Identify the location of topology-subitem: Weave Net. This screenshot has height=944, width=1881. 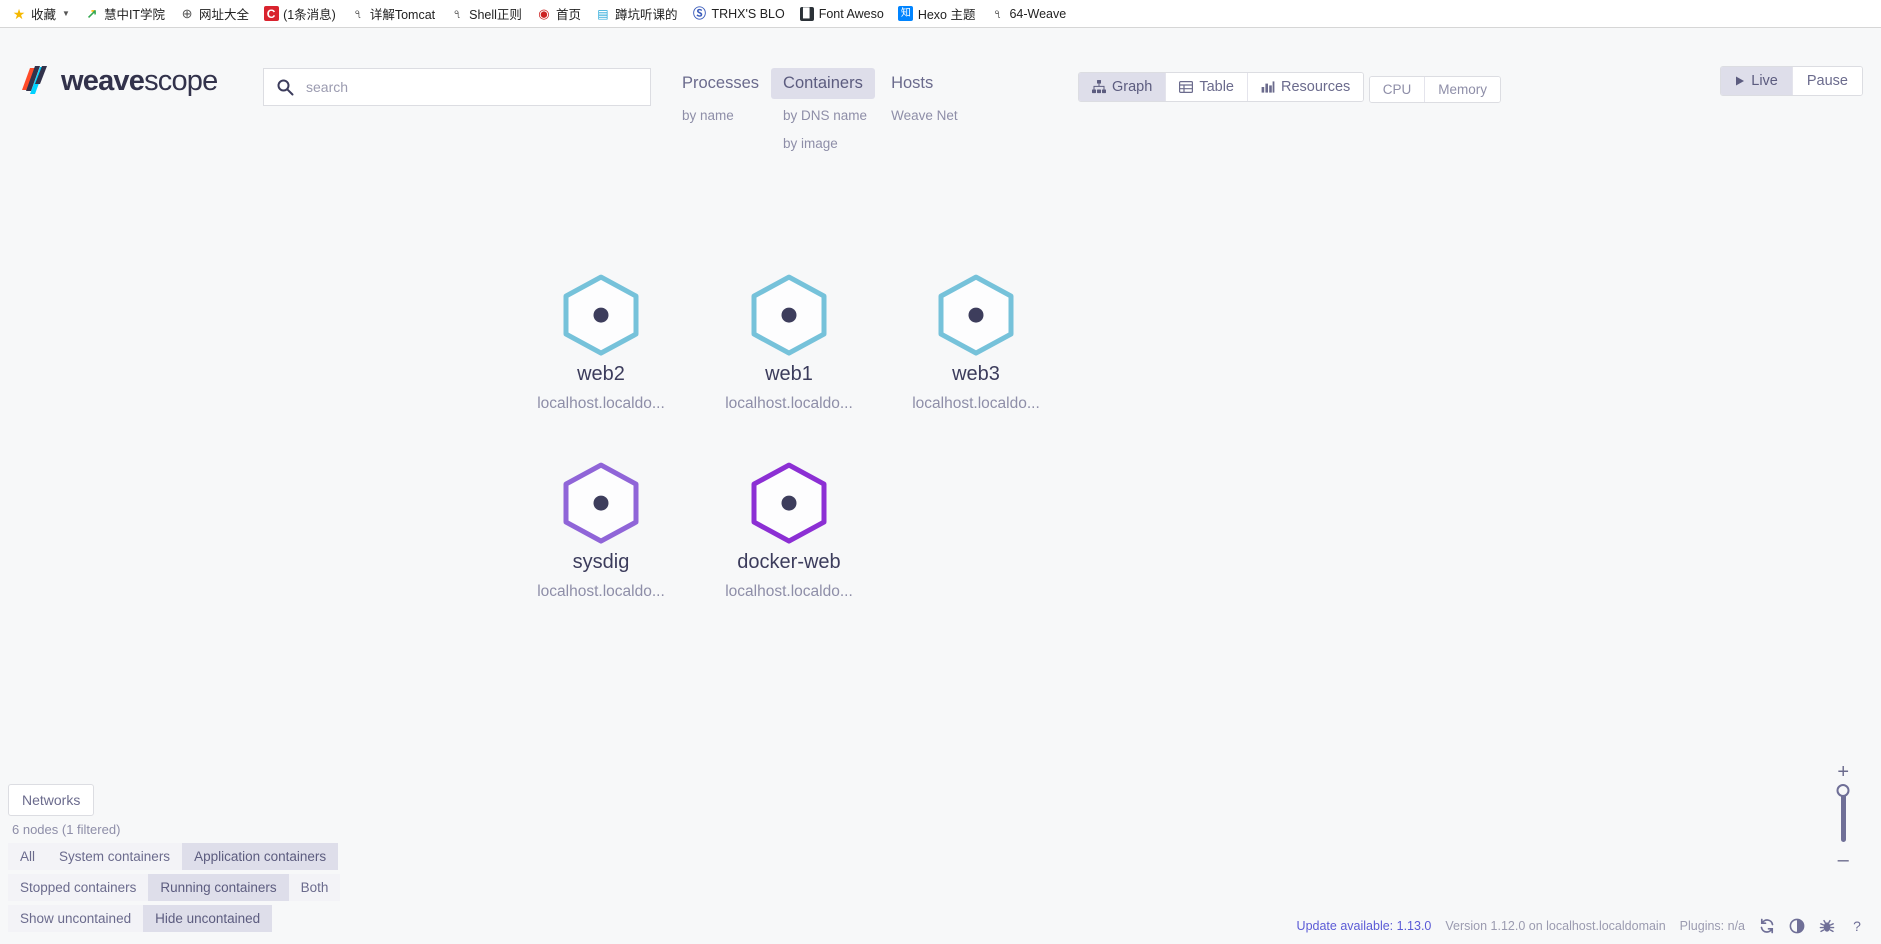
(924, 115).